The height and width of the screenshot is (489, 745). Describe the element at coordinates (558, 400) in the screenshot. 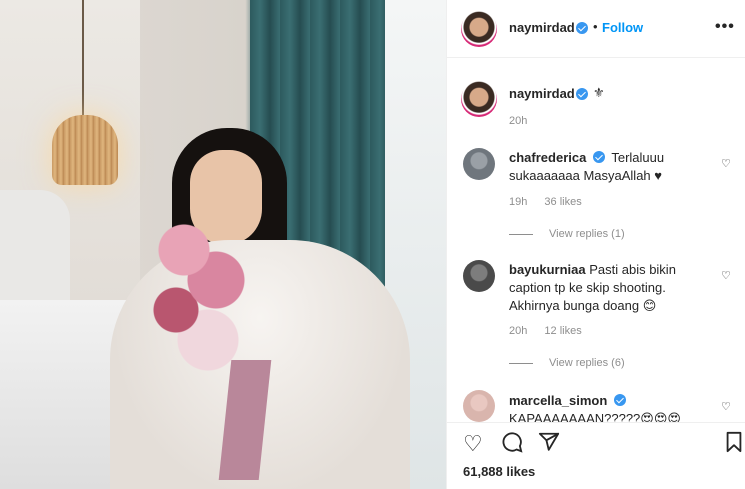

I see `comment-username: marcella_simon` at that location.